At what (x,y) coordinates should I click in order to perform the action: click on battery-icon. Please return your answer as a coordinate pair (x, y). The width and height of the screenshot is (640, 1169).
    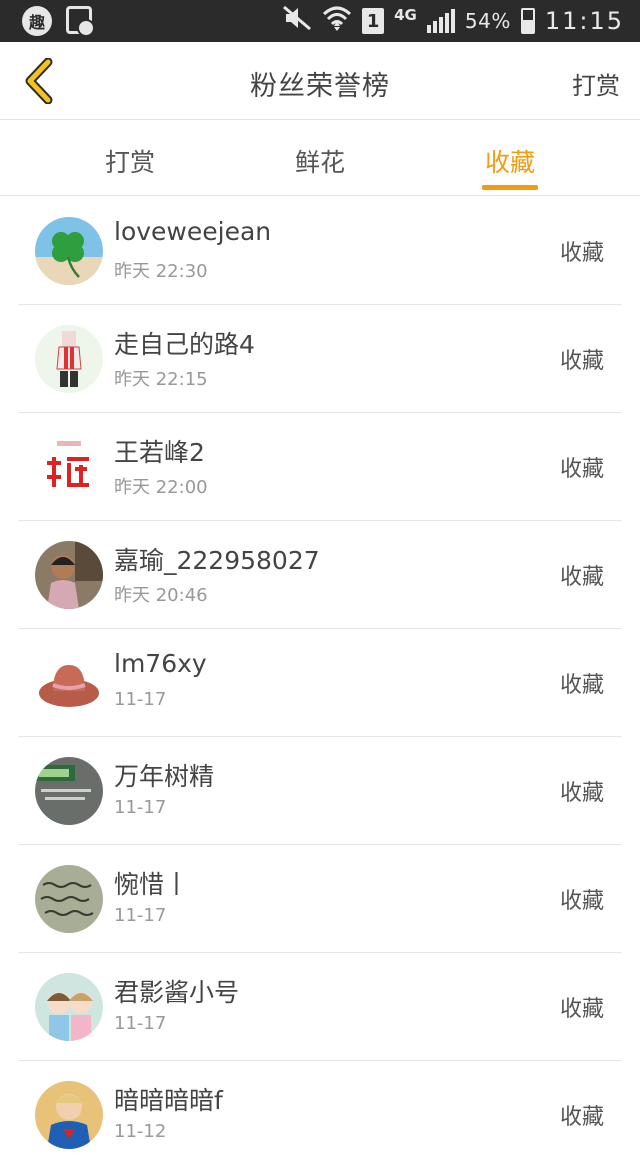
    Looking at the image, I should click on (527, 21).